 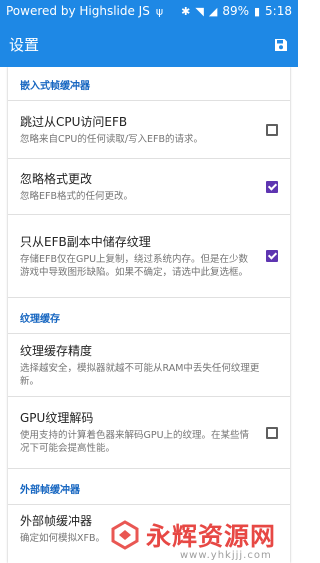 What do you see at coordinates (272, 186) in the screenshot?
I see `checkbox-ignore-format-changes` at bounding box center [272, 186].